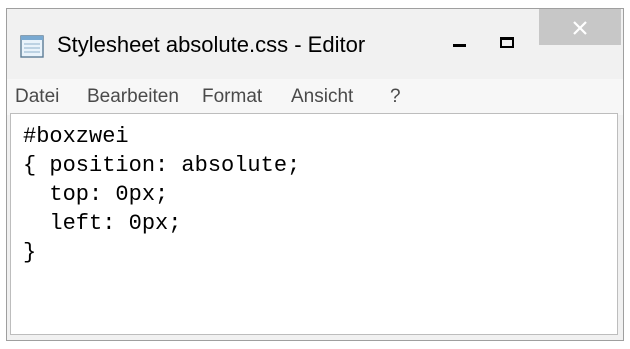 The height and width of the screenshot is (349, 630). What do you see at coordinates (33, 46) in the screenshot?
I see `notepad-icon` at bounding box center [33, 46].